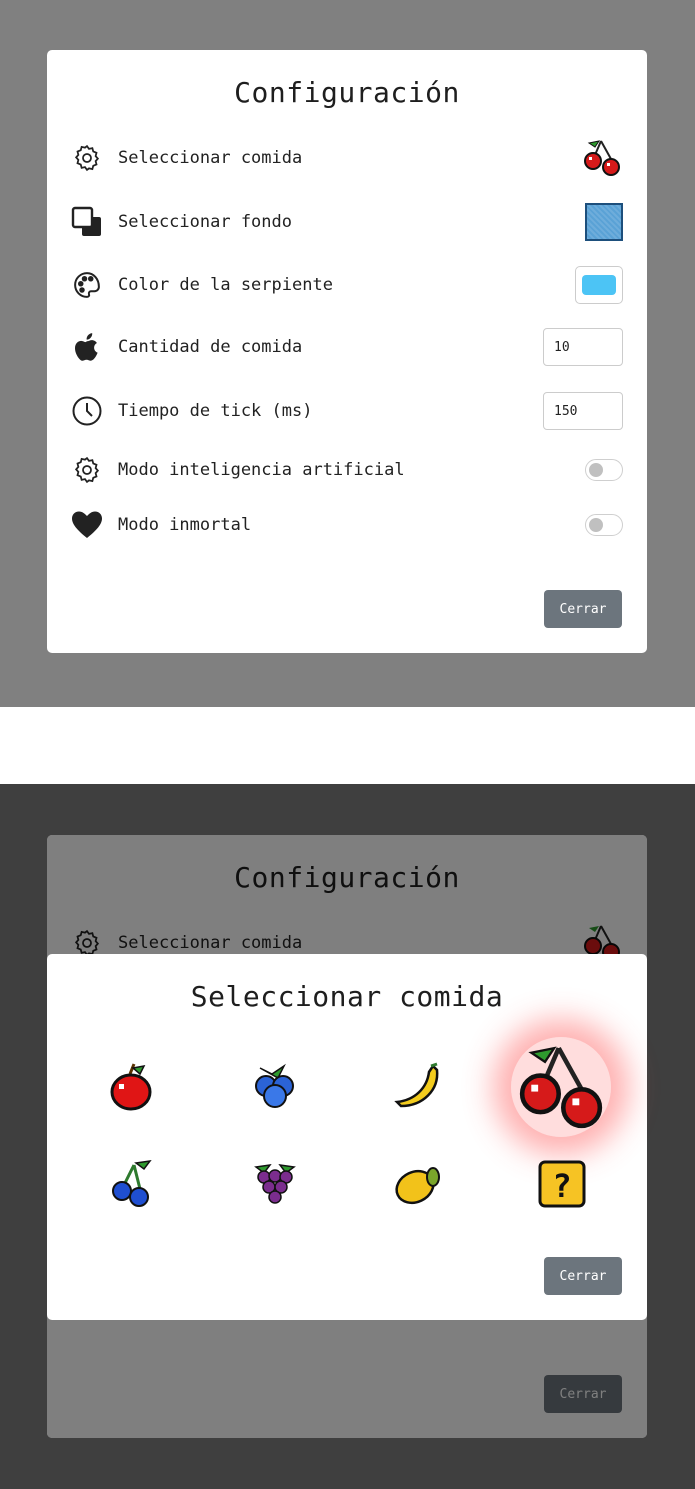 Image resolution: width=695 pixels, height=1489 pixels. I want to click on color-swatch, so click(599, 285).